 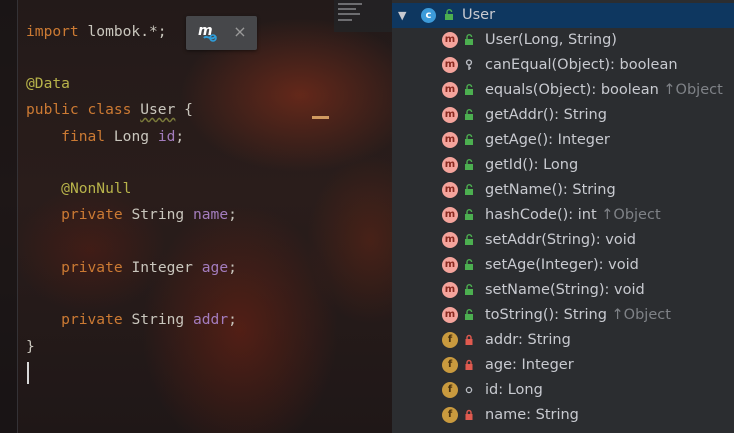 I want to click on mapstruct-logo-icon: m, so click(x=207, y=32).